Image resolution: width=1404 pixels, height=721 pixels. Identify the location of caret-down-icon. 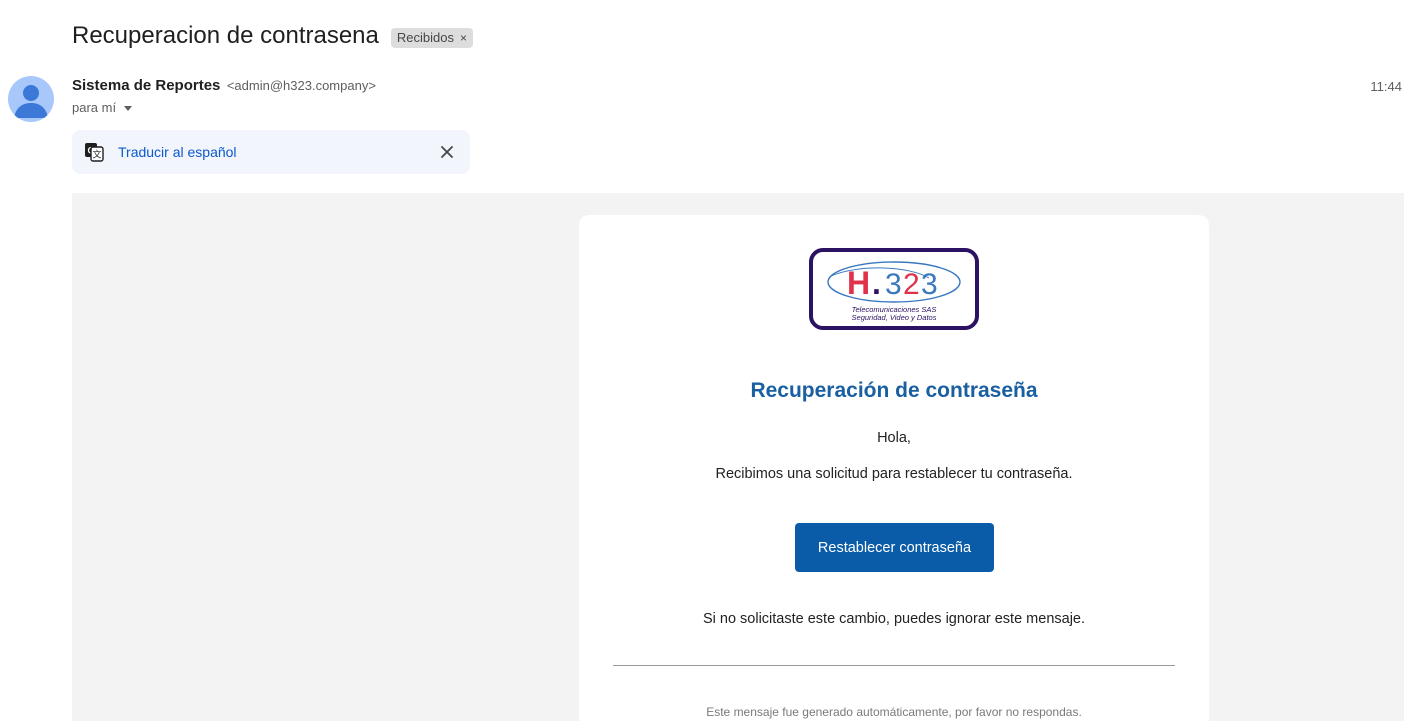
(128, 108).